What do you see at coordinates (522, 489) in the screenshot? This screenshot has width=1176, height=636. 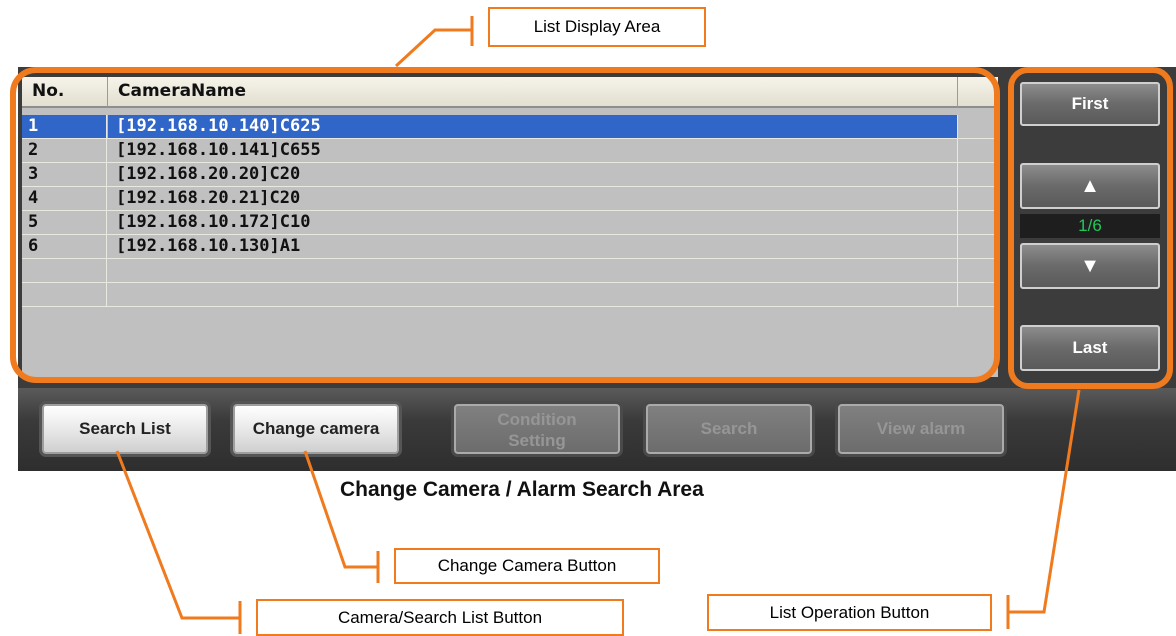 I see `change-camera-alarm-area-title: Change Camera / Alarm Search Area` at bounding box center [522, 489].